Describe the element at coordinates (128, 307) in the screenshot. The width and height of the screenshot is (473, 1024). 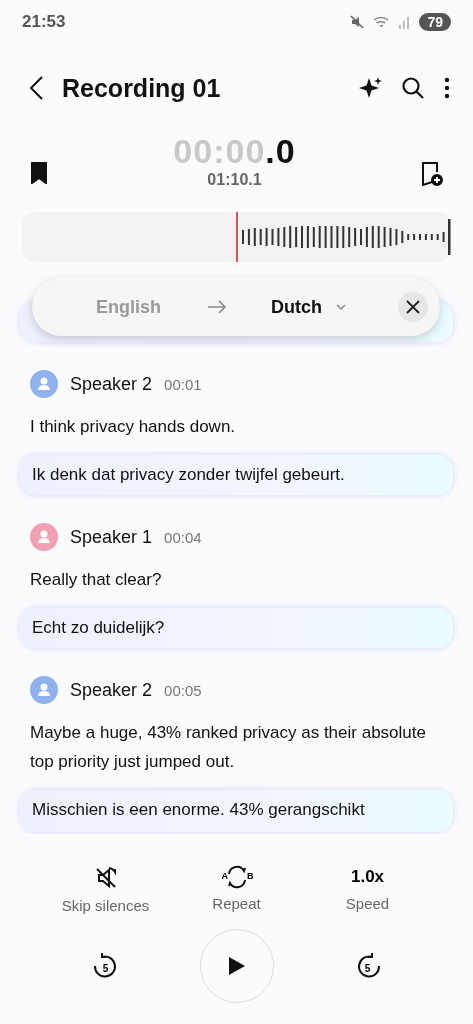
I see `source-language: English` at that location.